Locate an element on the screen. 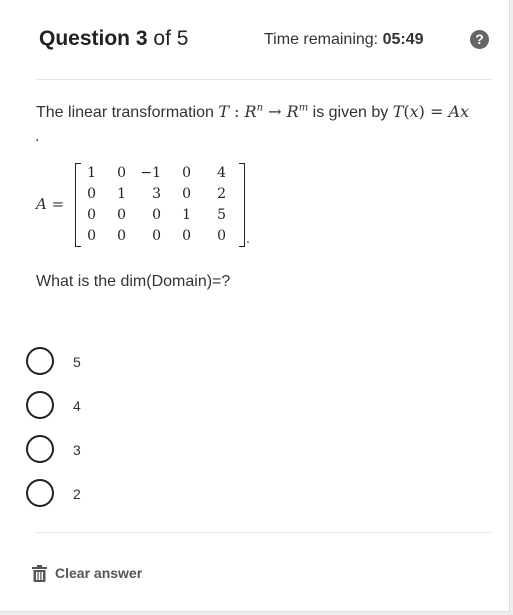  question-word: Question is located at coordinates (85, 38).